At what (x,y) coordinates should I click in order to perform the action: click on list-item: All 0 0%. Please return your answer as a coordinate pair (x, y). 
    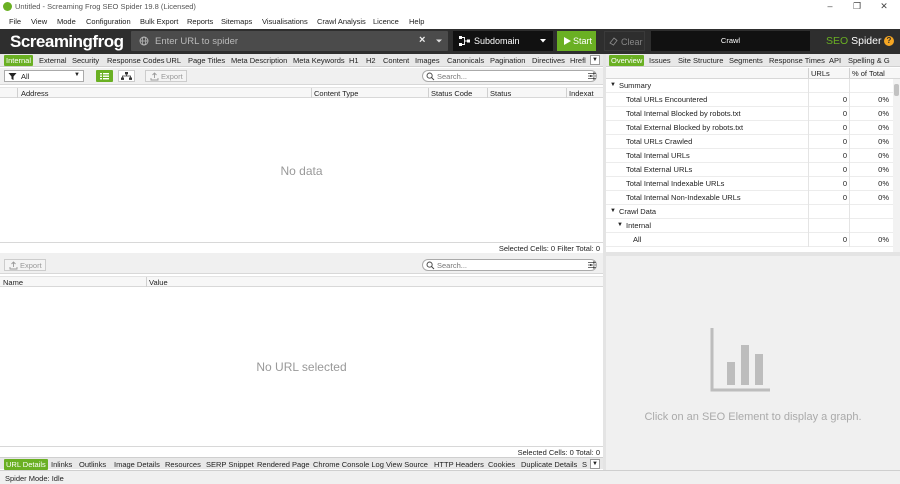
    Looking at the image, I should click on (749, 240).